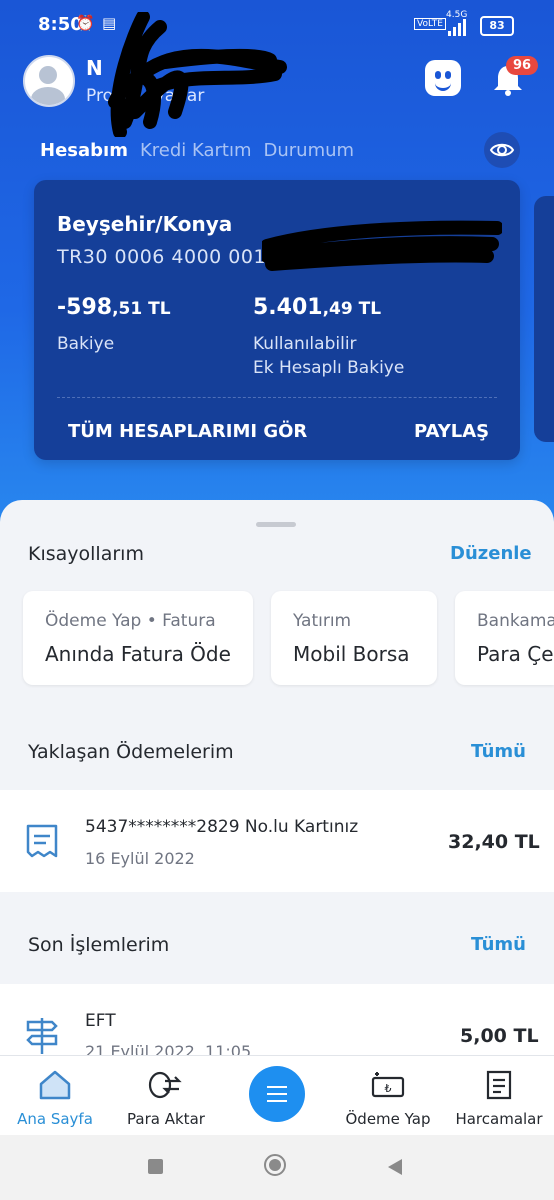  I want to click on payment-date: 16 Eylül 2022, so click(140, 858).